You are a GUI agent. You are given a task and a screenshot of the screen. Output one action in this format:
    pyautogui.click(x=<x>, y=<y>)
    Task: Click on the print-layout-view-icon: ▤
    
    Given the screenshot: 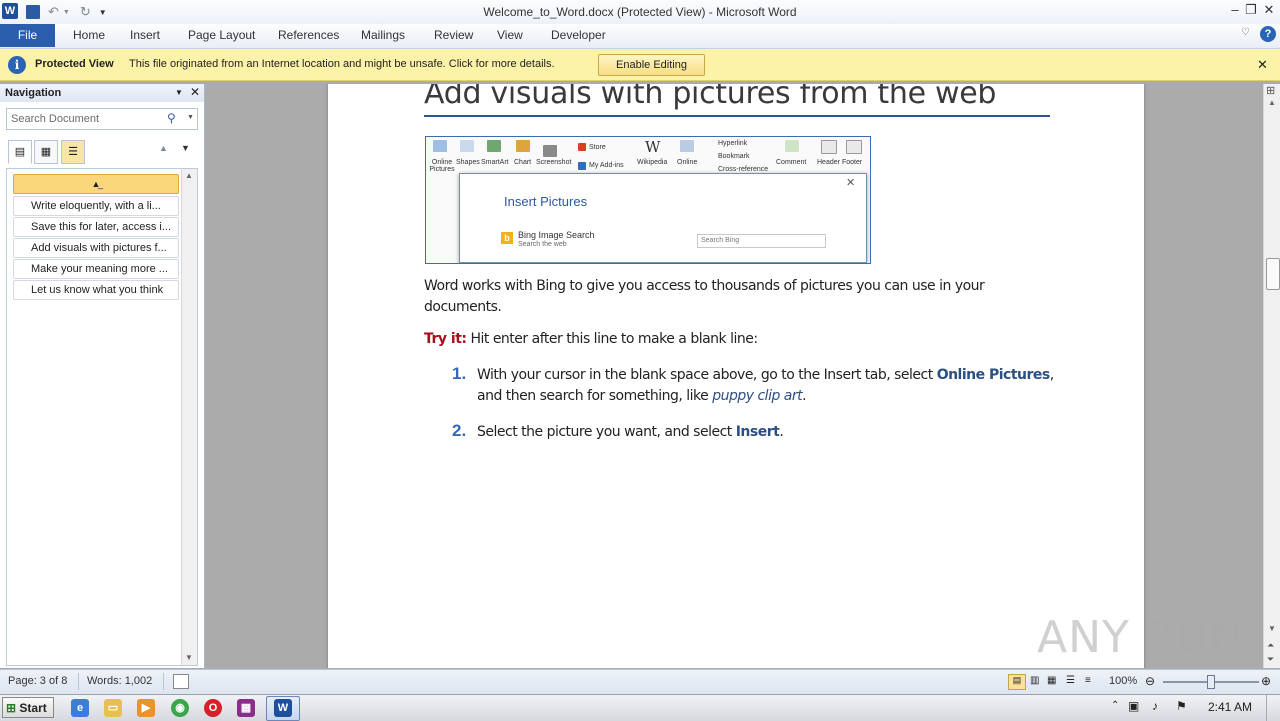 What is the action you would take?
    pyautogui.click(x=1017, y=682)
    